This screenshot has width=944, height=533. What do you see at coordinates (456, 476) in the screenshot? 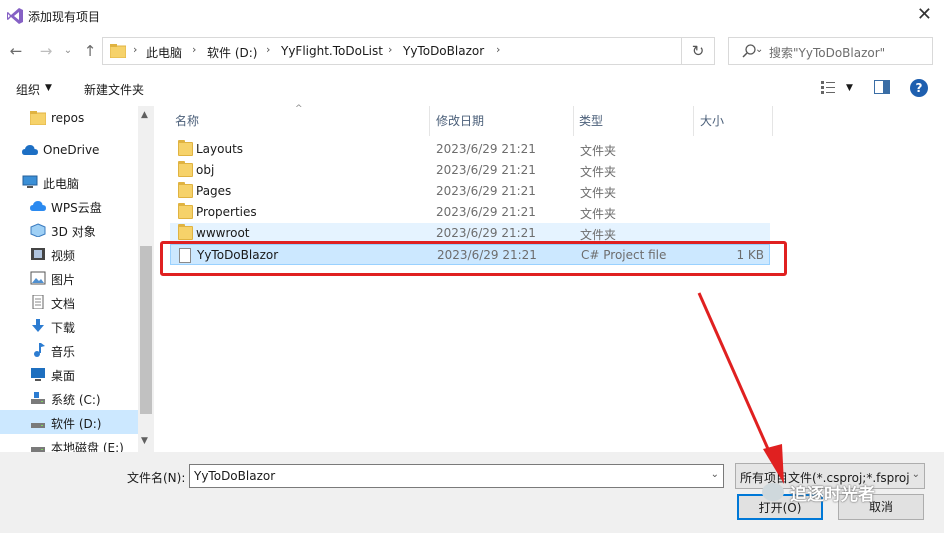
I see `filename-field: YyToDoBlazor ⌄` at bounding box center [456, 476].